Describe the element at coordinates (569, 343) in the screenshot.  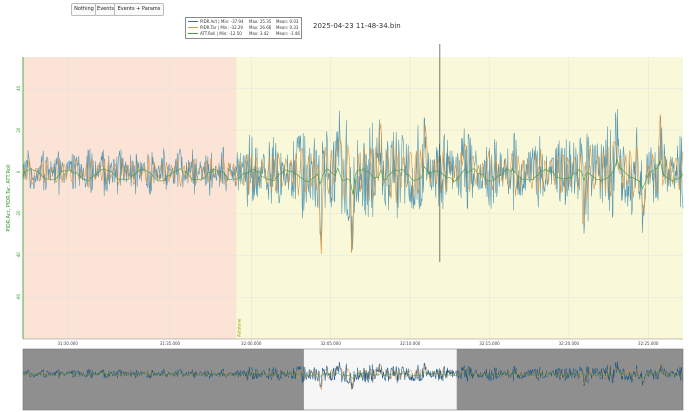
I see `x-tick-label: 32:20.000` at that location.